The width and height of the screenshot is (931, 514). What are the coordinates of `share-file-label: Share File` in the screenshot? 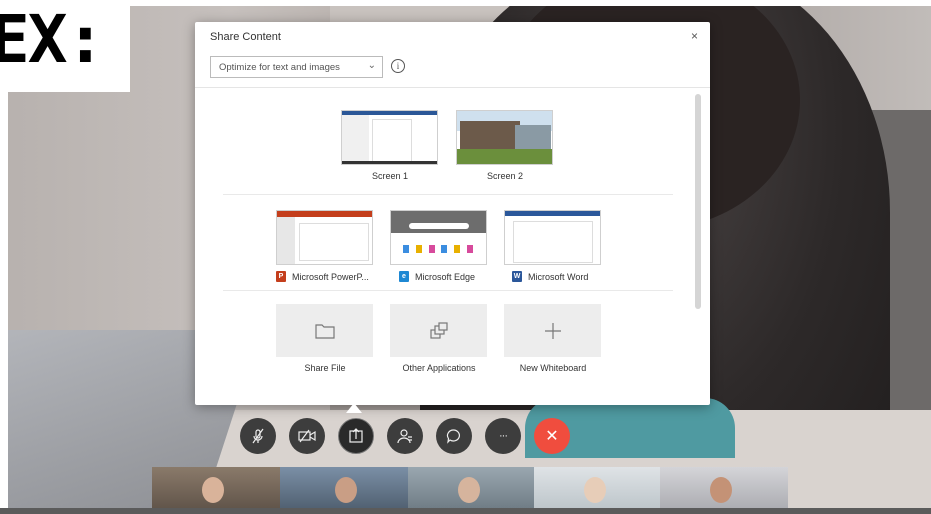 It's located at (325, 368).